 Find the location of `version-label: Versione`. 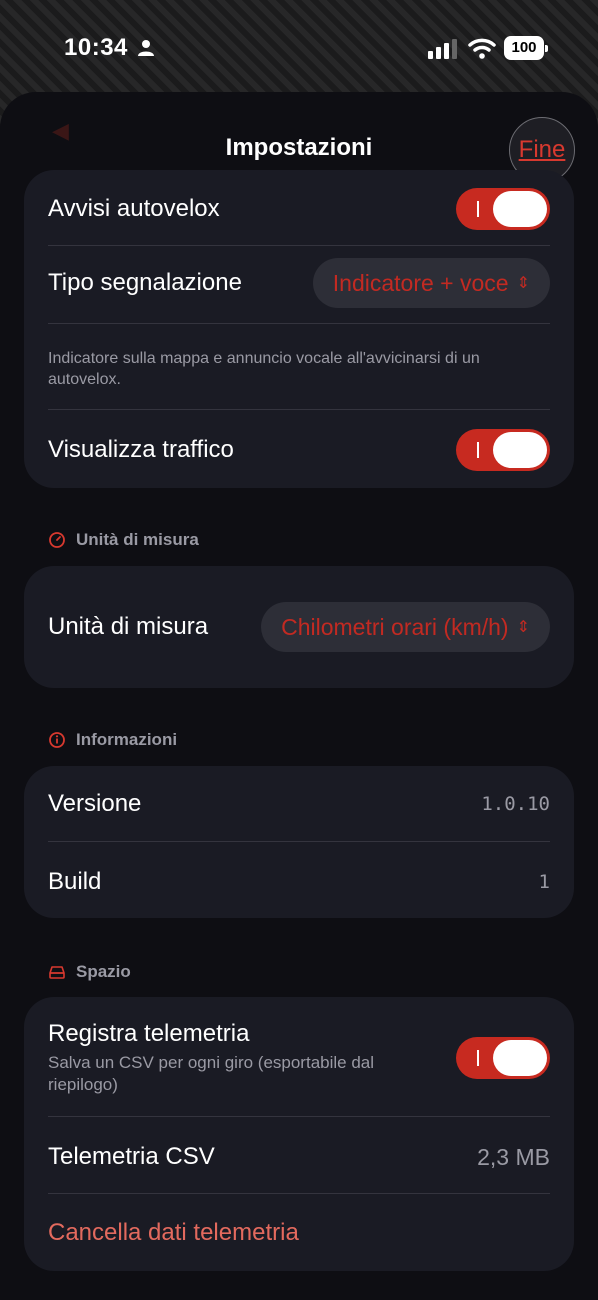

version-label: Versione is located at coordinates (95, 803).